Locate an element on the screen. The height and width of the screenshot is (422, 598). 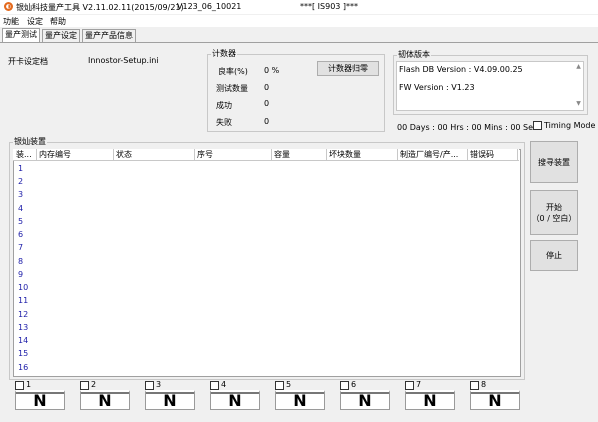
reset-counter-button: 计数器归零 is located at coordinates (348, 68).